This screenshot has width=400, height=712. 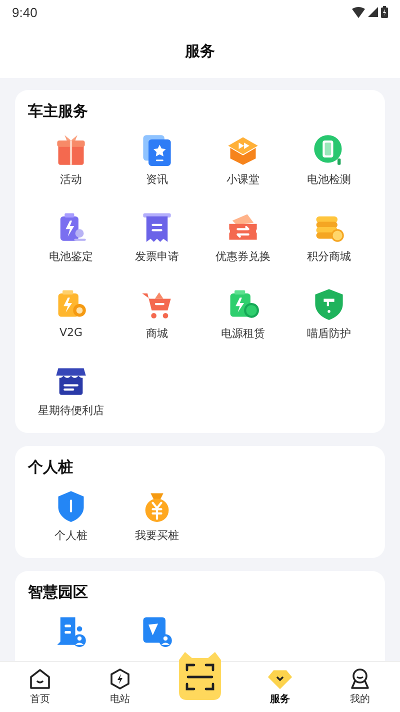 I want to click on home-icon, so click(x=40, y=679).